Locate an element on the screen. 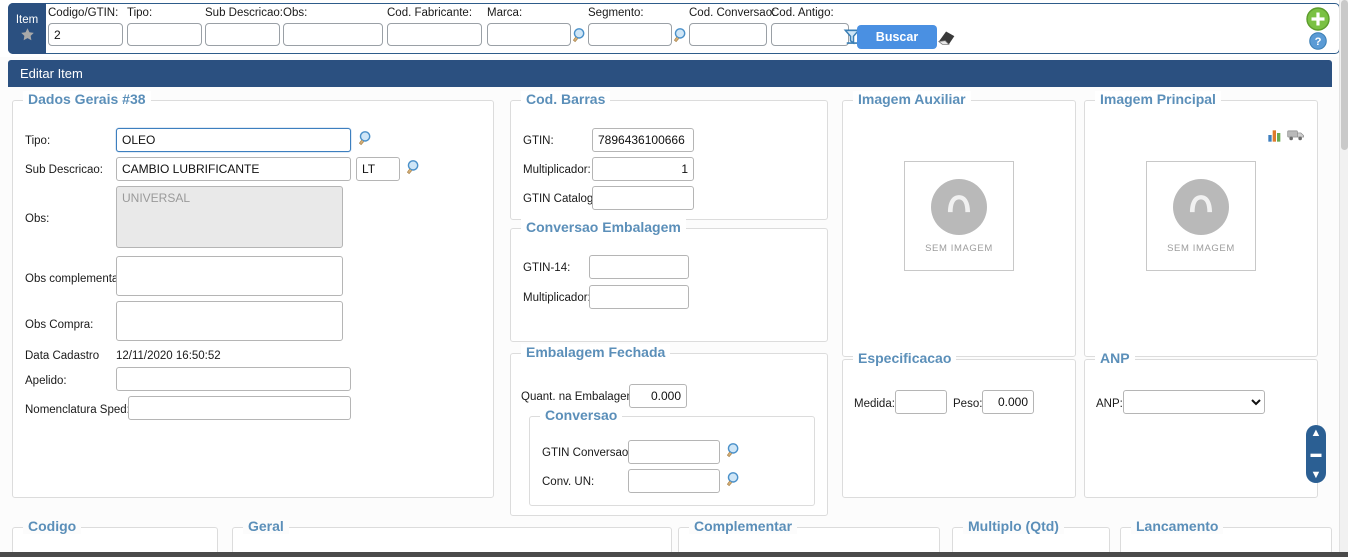 The height and width of the screenshot is (557, 1348). imagem-principal-placeholder: SEM IMAGEM is located at coordinates (1201, 216).